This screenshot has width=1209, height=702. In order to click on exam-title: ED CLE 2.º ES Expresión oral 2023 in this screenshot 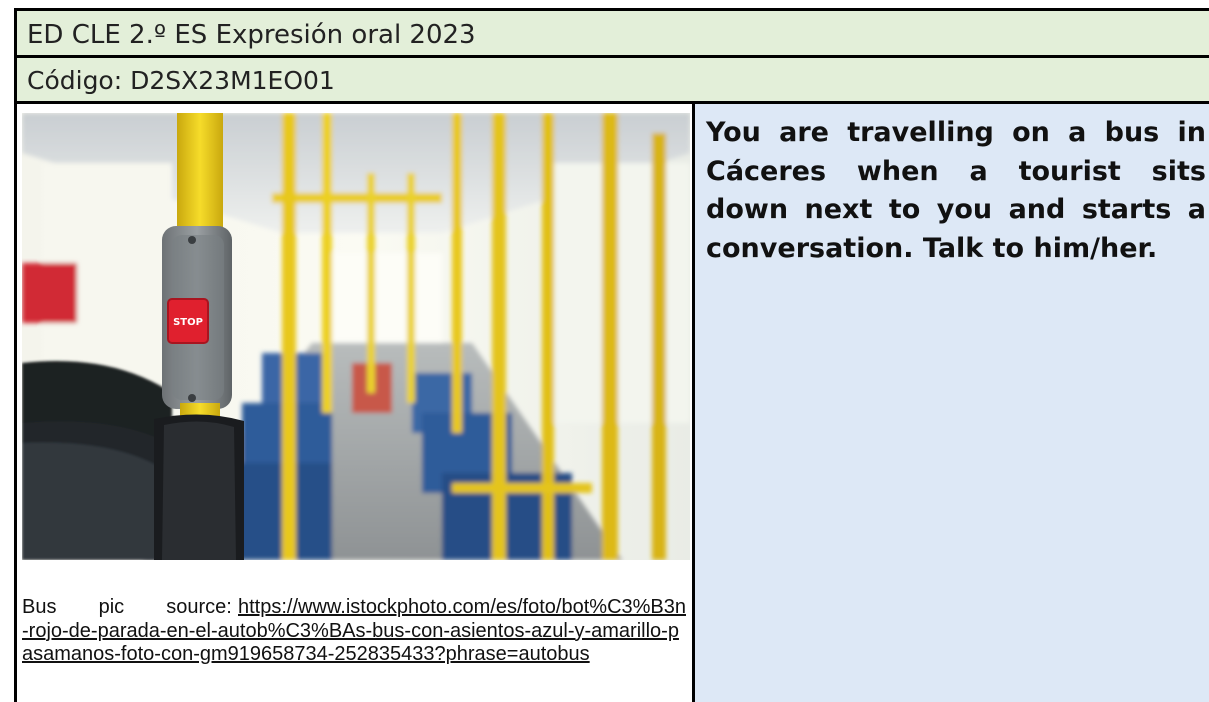, I will do `click(611, 32)`.